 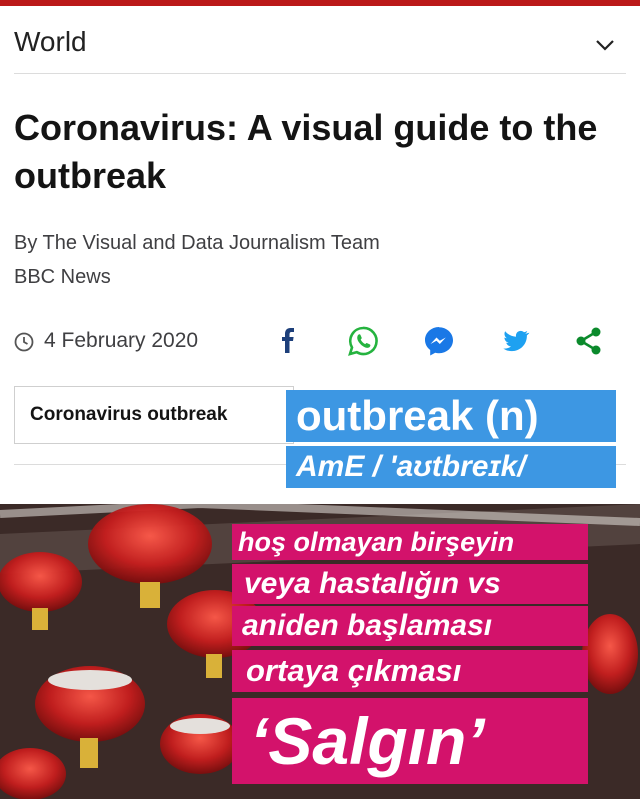 What do you see at coordinates (410, 542) in the screenshot?
I see `definition-line-1: hoş olmayan birşeyin` at bounding box center [410, 542].